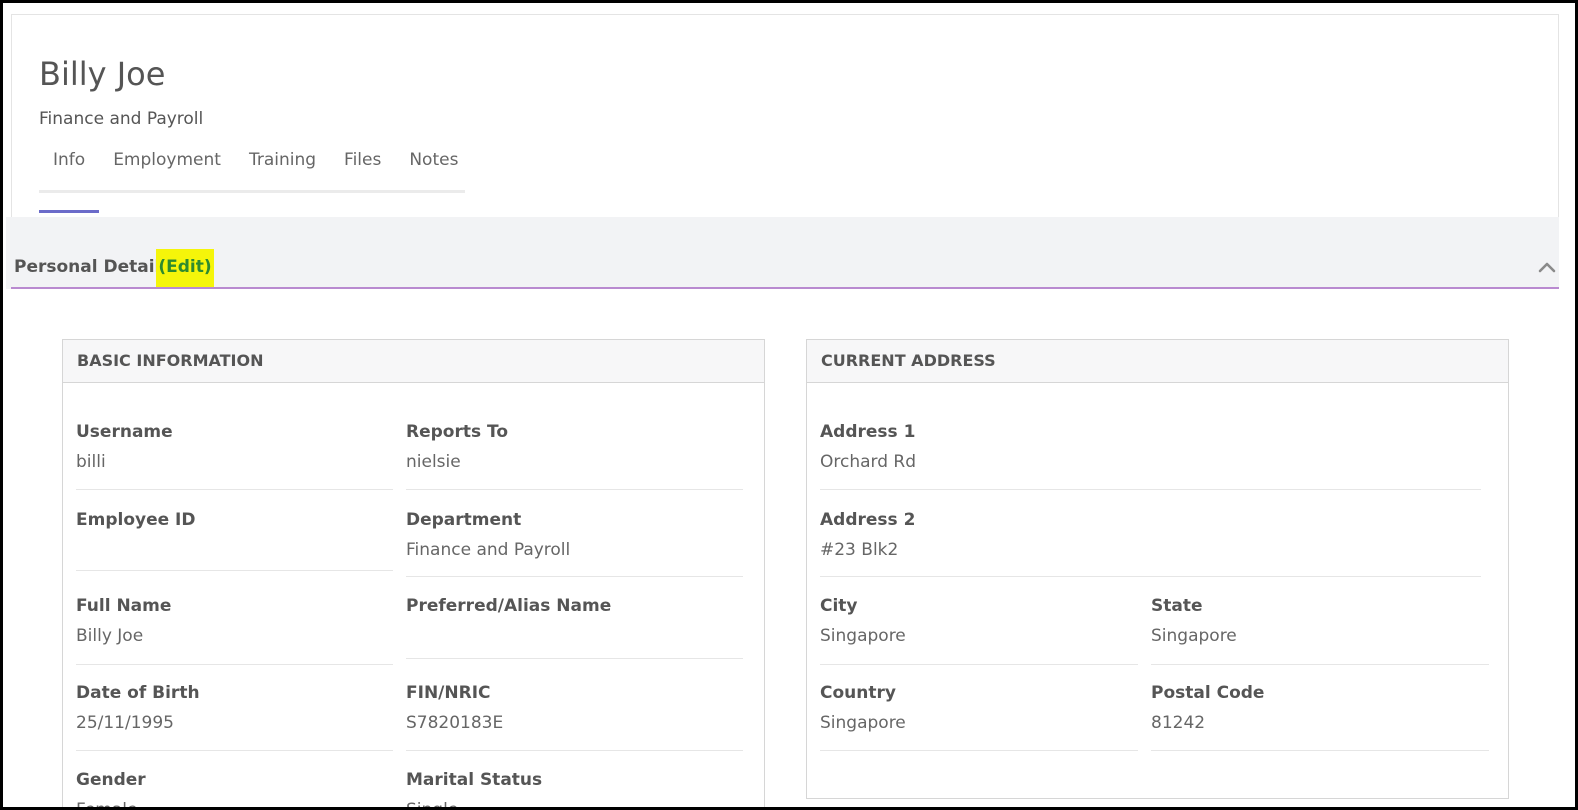 This screenshot has height=810, width=1578. I want to click on field-date-of-birth: Date of Birth 25/11/1995, so click(234, 717).